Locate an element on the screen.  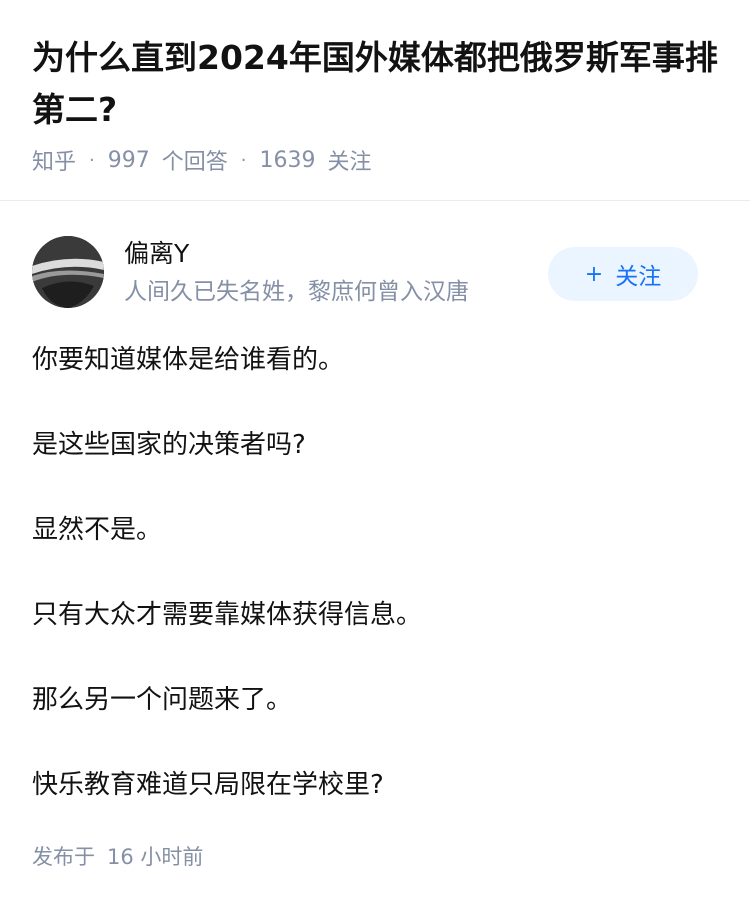
answer-paragraph: 那么另一个问题来了。 is located at coordinates (162, 700).